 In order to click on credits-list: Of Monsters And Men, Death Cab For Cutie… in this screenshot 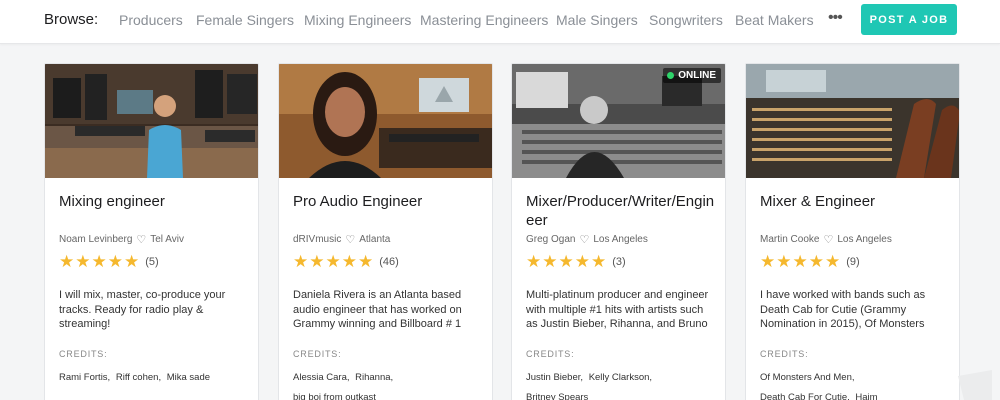, I will do `click(855, 384)`.